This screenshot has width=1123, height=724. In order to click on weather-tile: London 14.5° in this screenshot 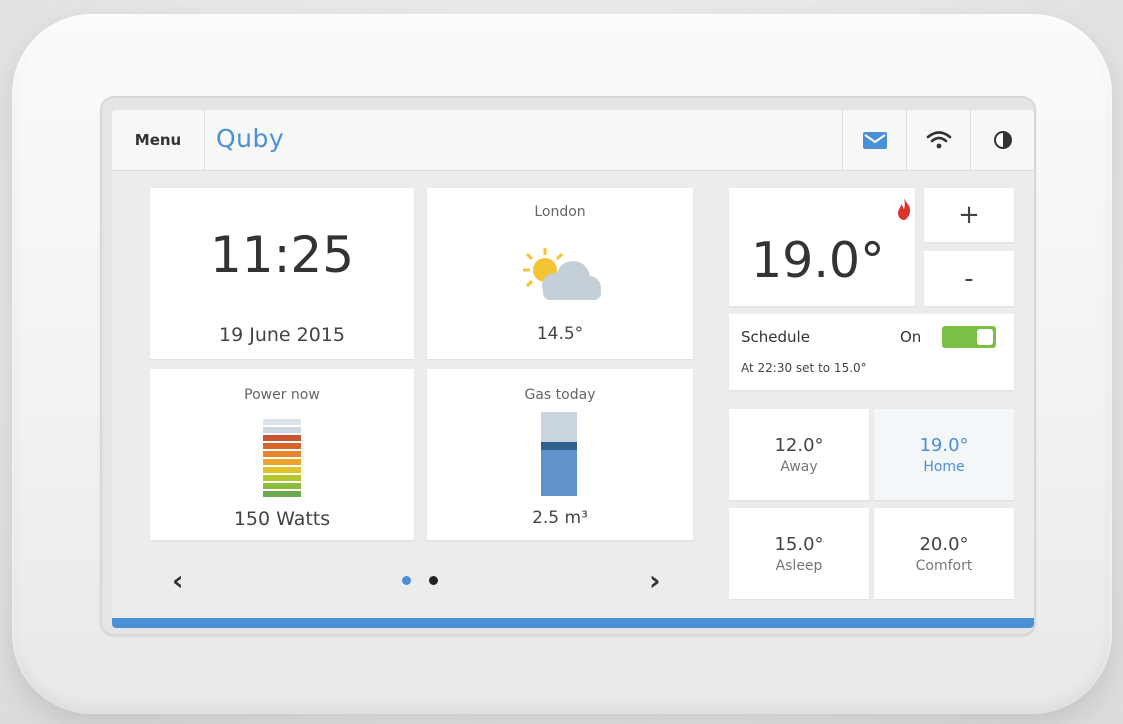, I will do `click(560, 273)`.